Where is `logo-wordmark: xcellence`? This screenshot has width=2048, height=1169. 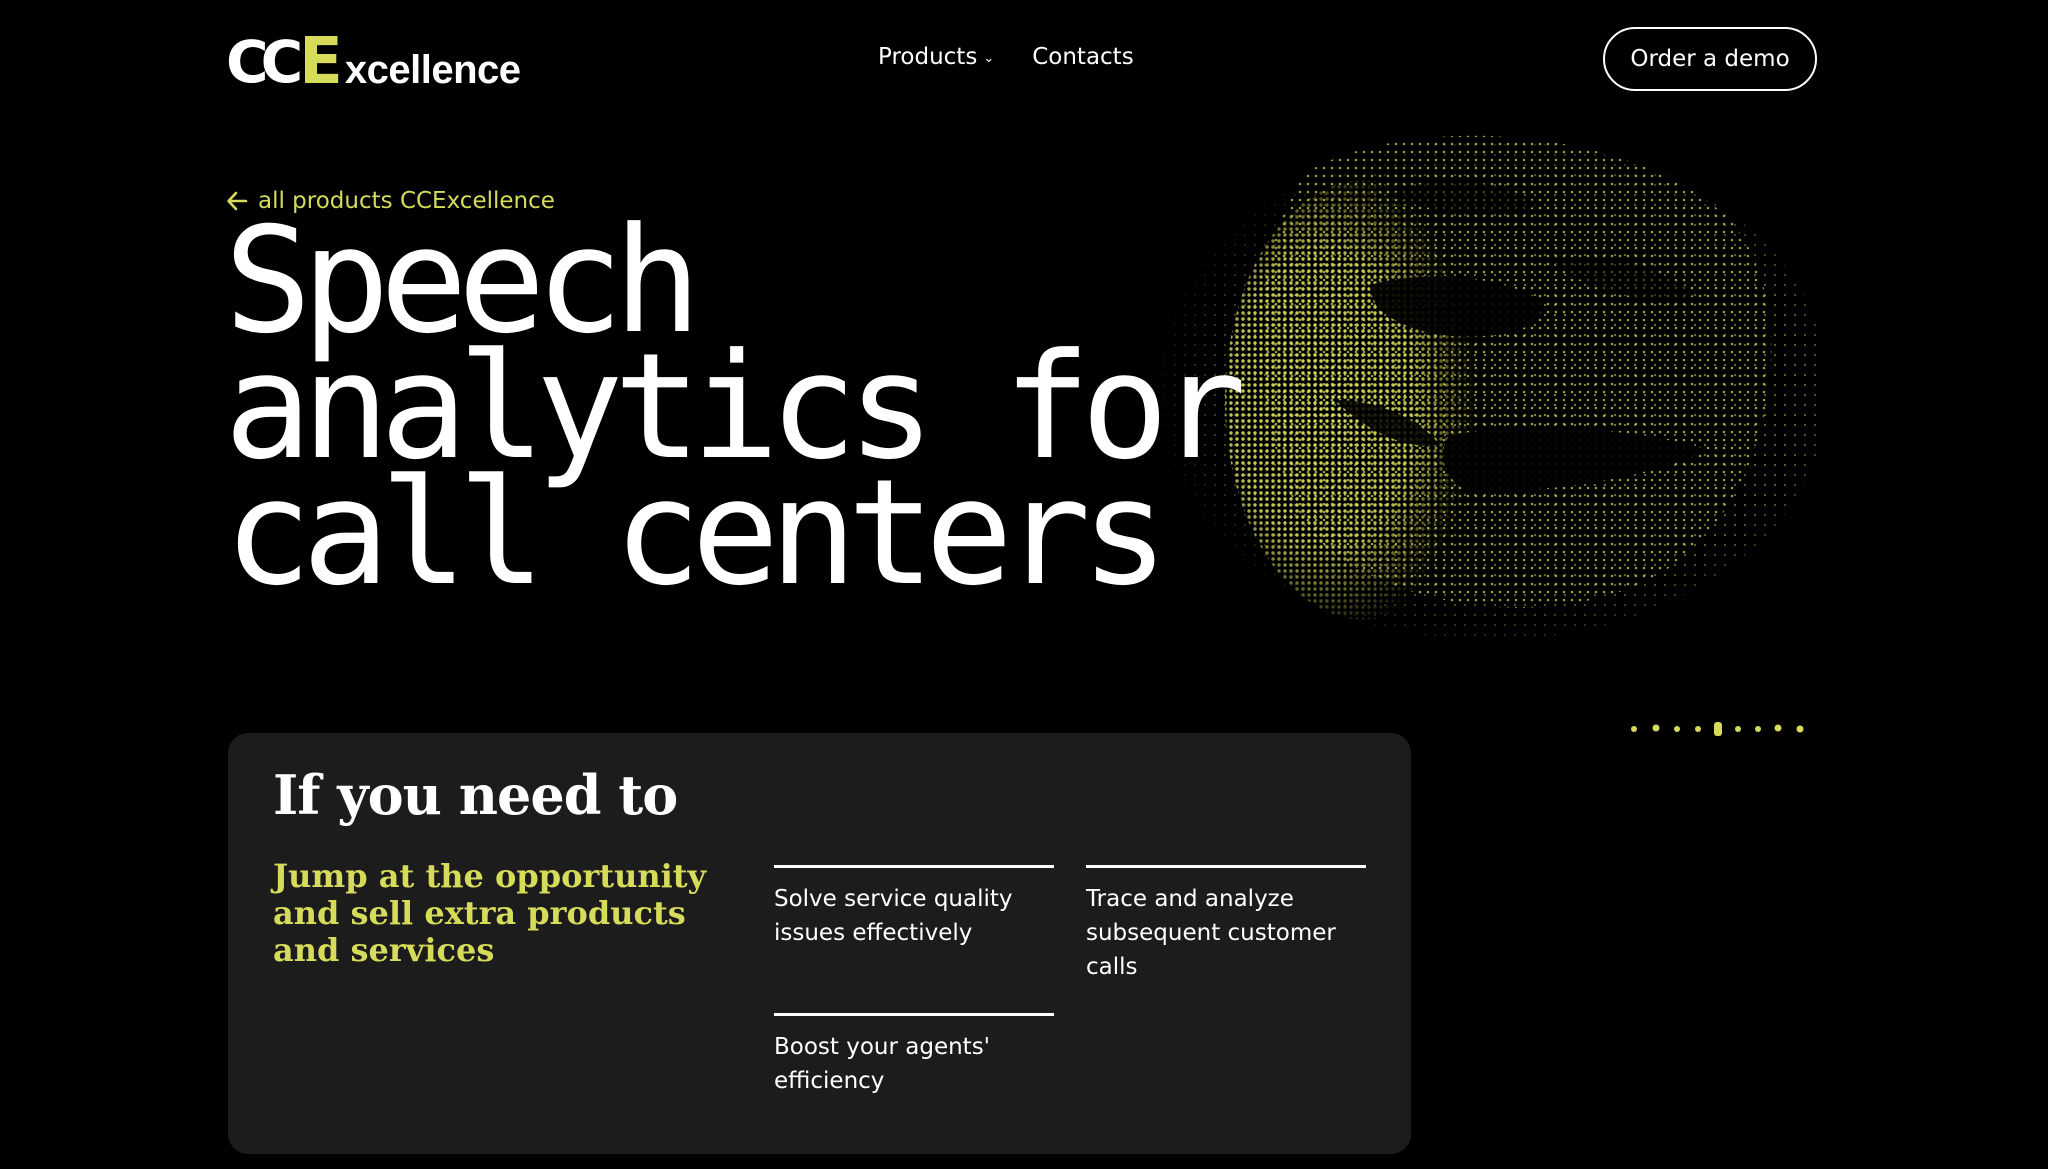
logo-wordmark: xcellence is located at coordinates (432, 70).